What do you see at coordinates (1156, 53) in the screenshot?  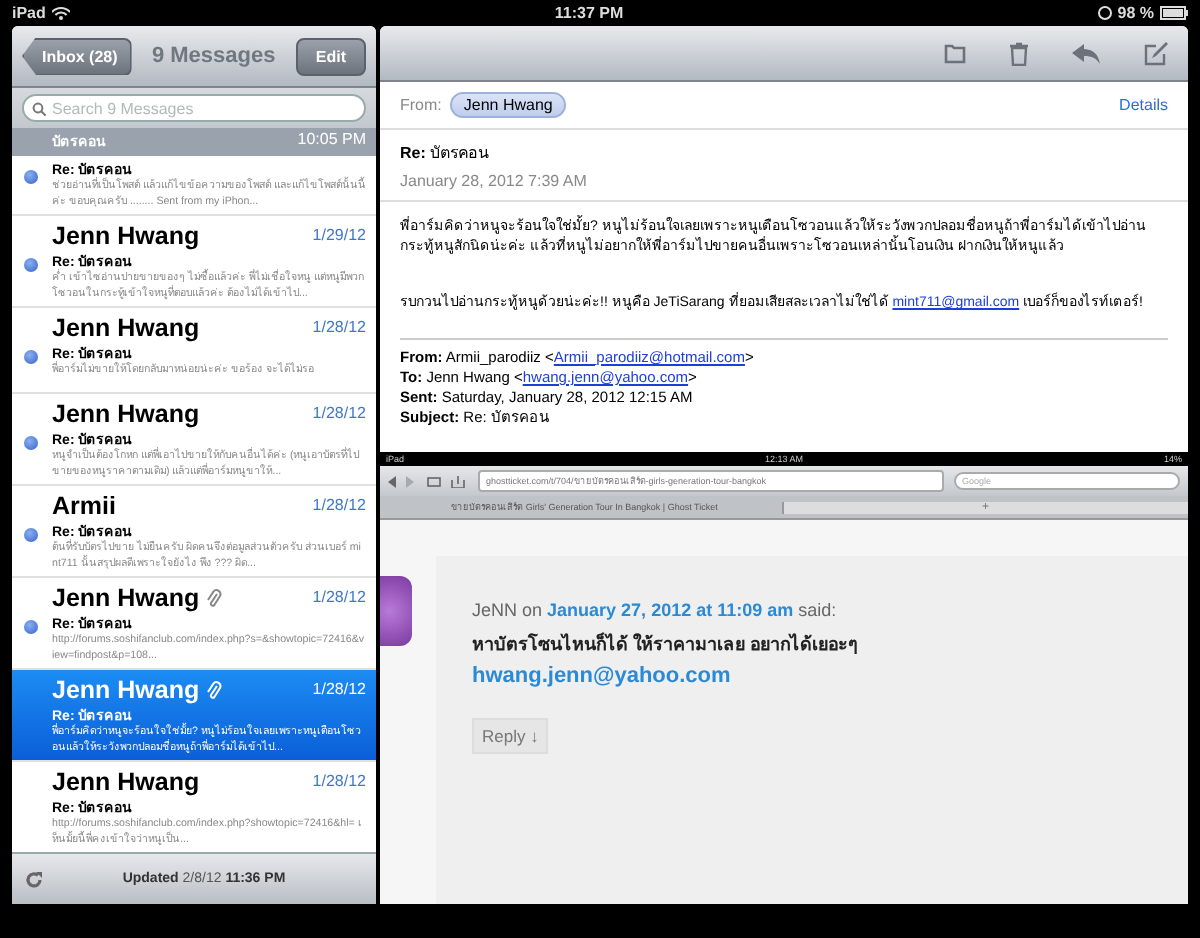 I see `compose-icon` at bounding box center [1156, 53].